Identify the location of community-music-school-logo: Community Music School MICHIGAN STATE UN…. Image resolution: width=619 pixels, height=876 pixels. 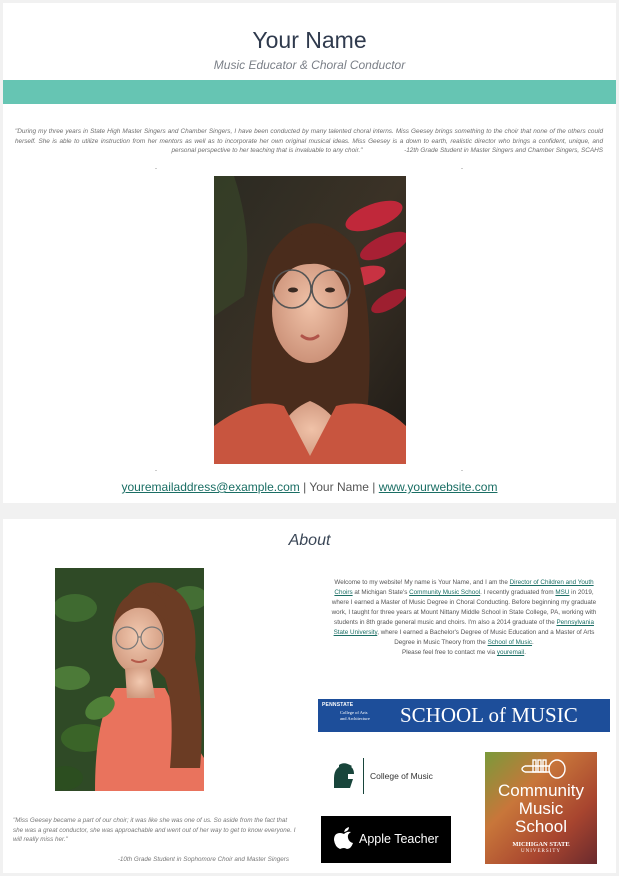
(541, 808).